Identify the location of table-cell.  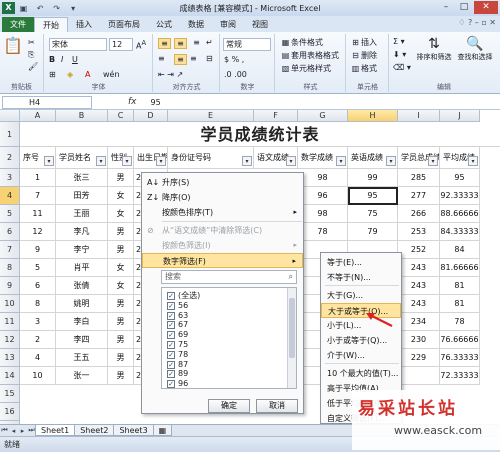
(419, 376).